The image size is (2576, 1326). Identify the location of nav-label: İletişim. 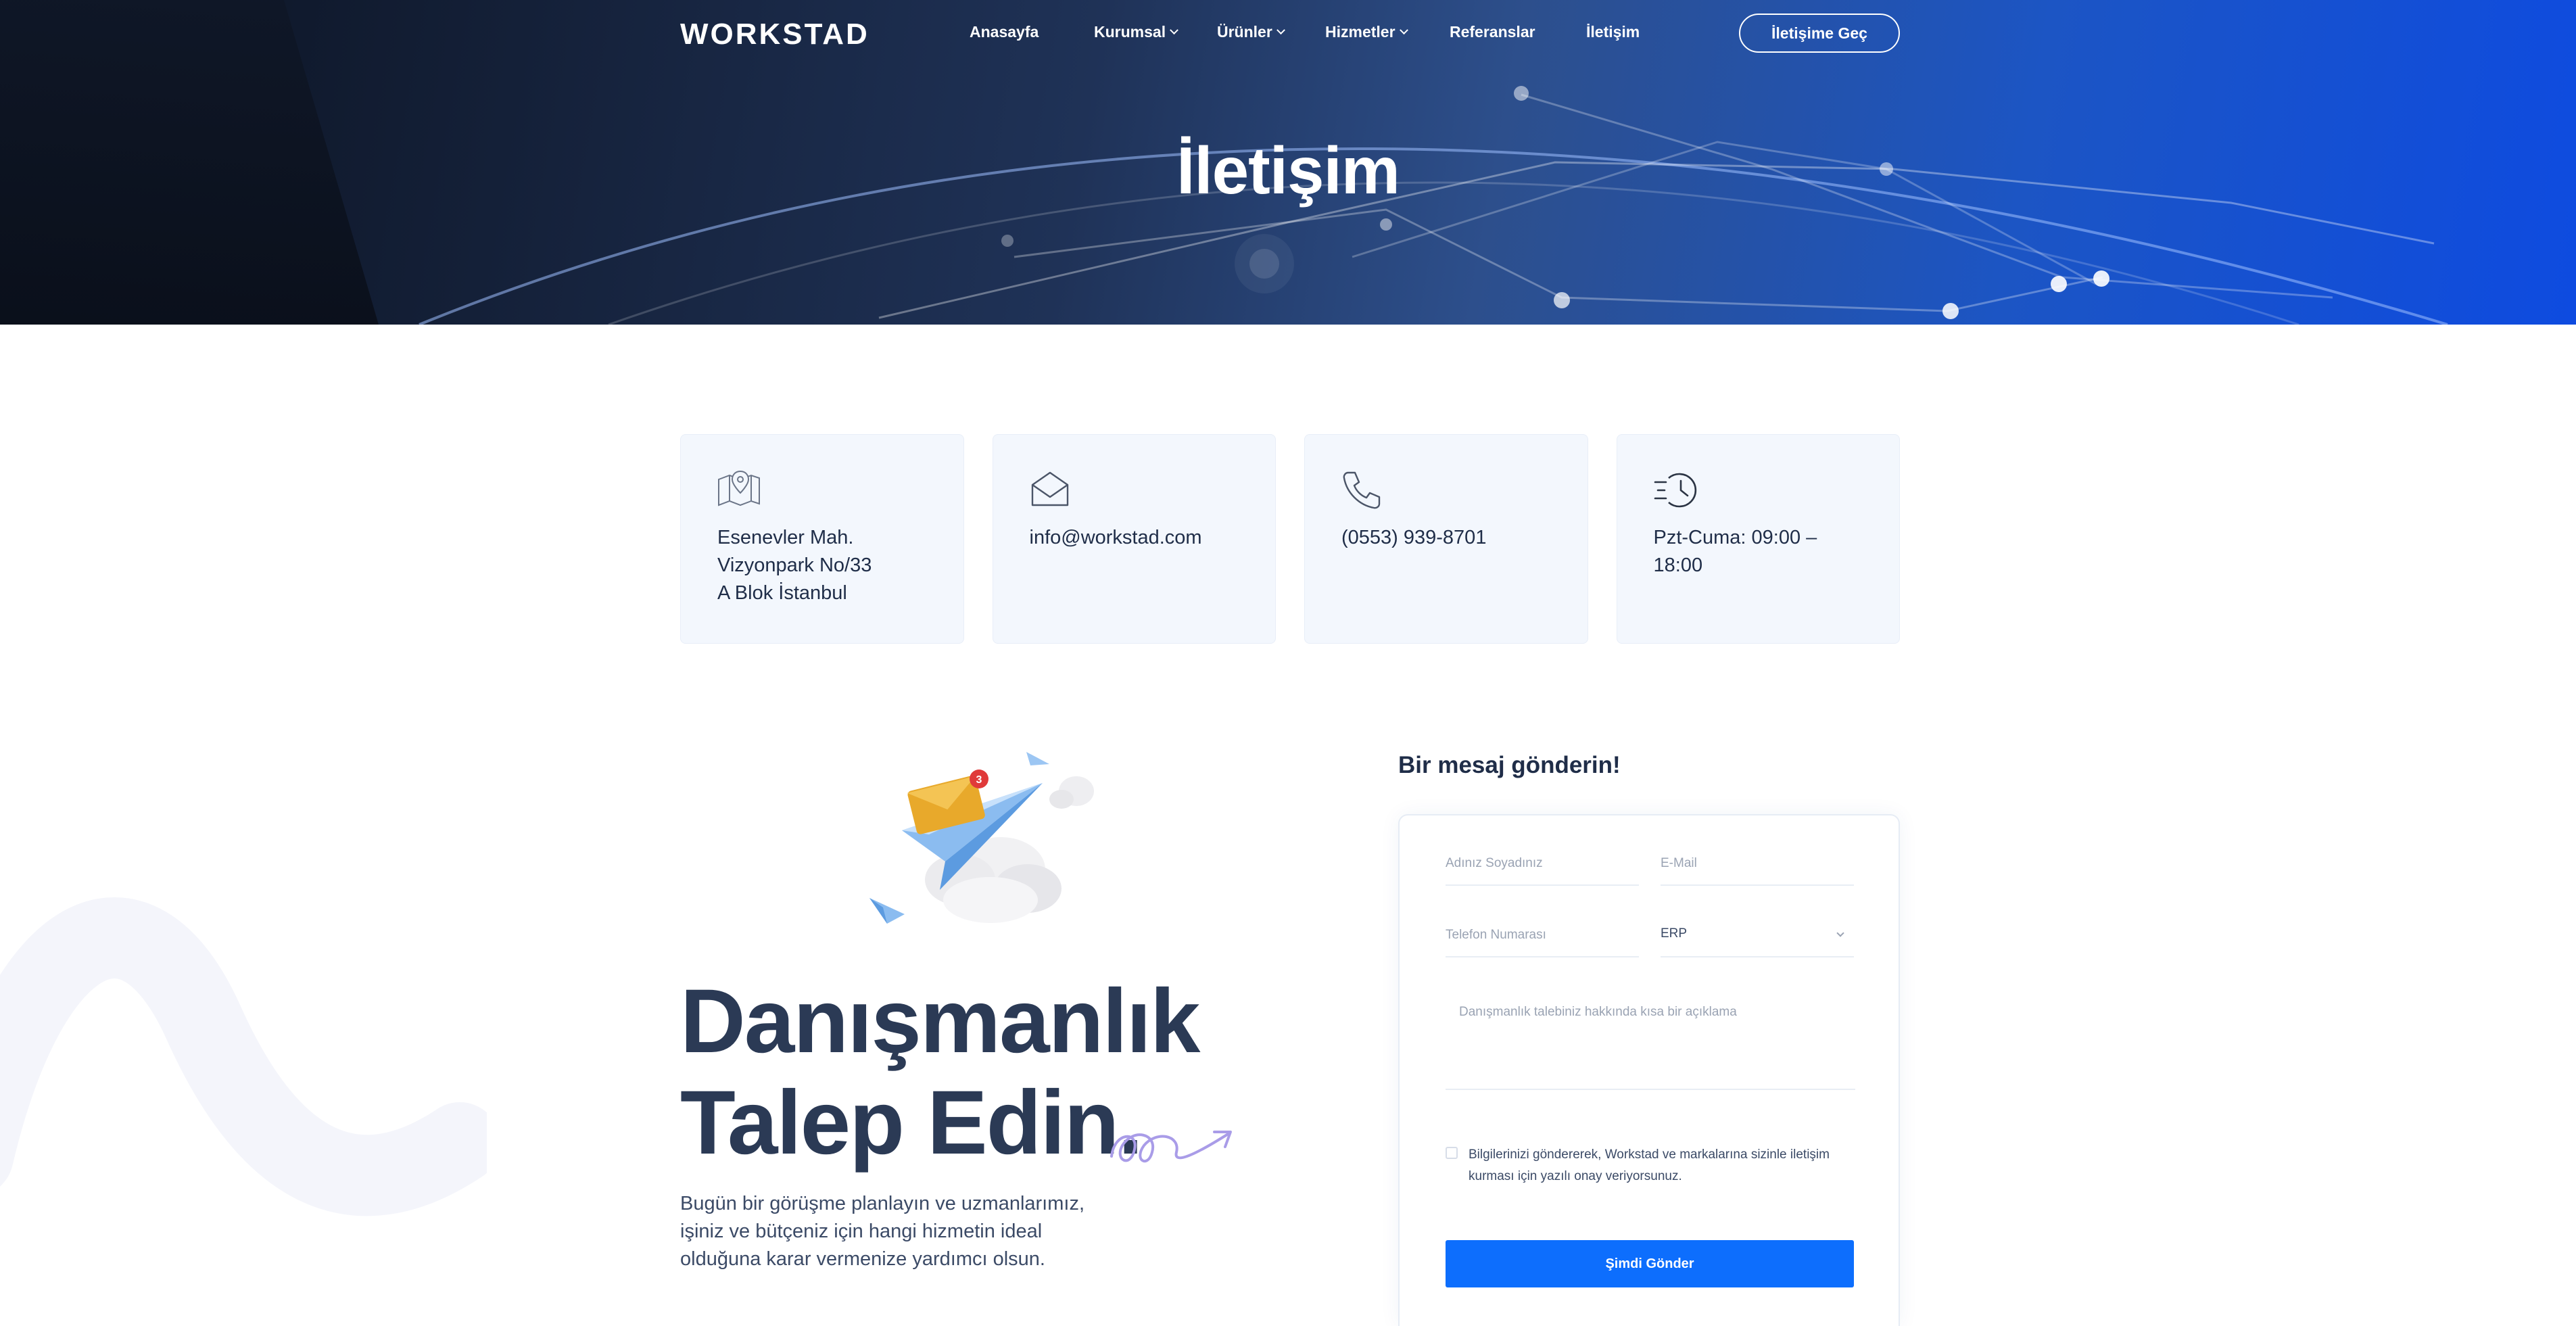
(1613, 32).